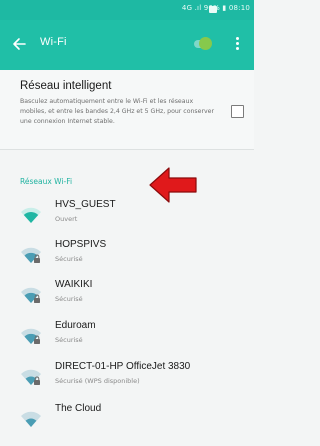  Describe the element at coordinates (127, 149) in the screenshot. I see `divider` at that location.